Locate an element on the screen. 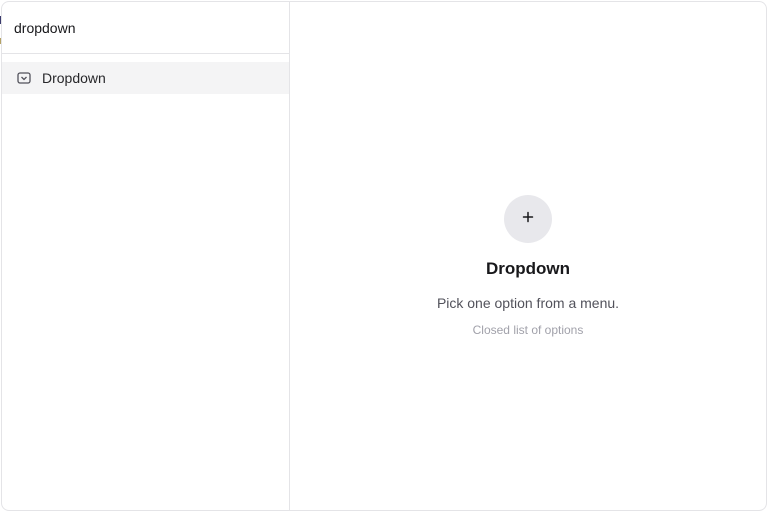  component-title: Dropdown is located at coordinates (528, 268).